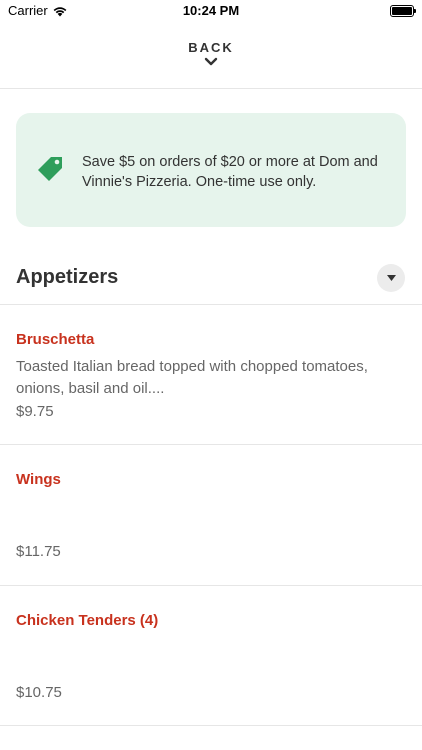  I want to click on menu-item-price: $9.75, so click(35, 411).